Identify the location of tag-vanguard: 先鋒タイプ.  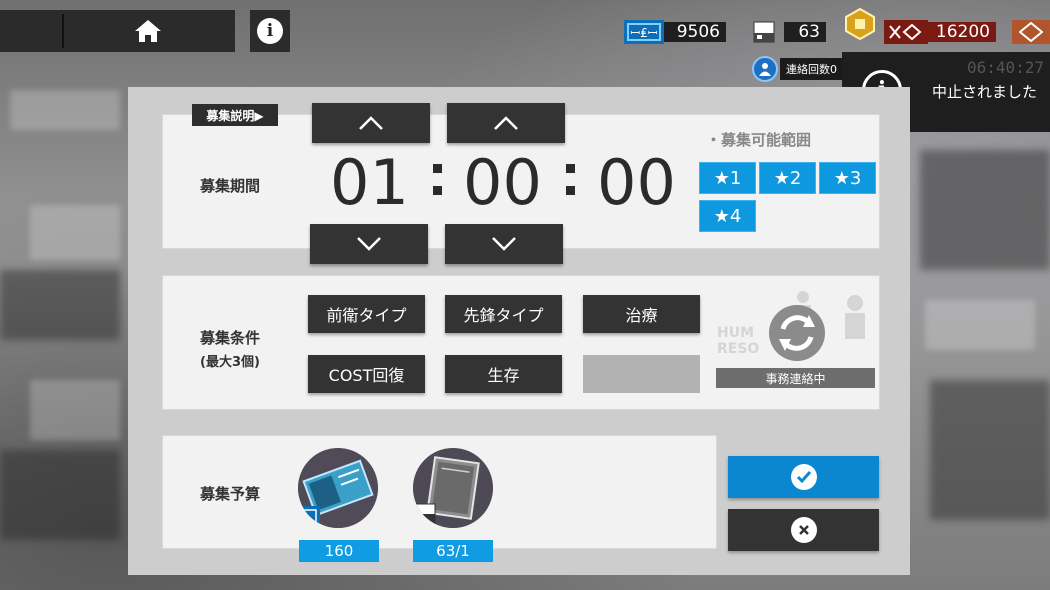
(503, 314).